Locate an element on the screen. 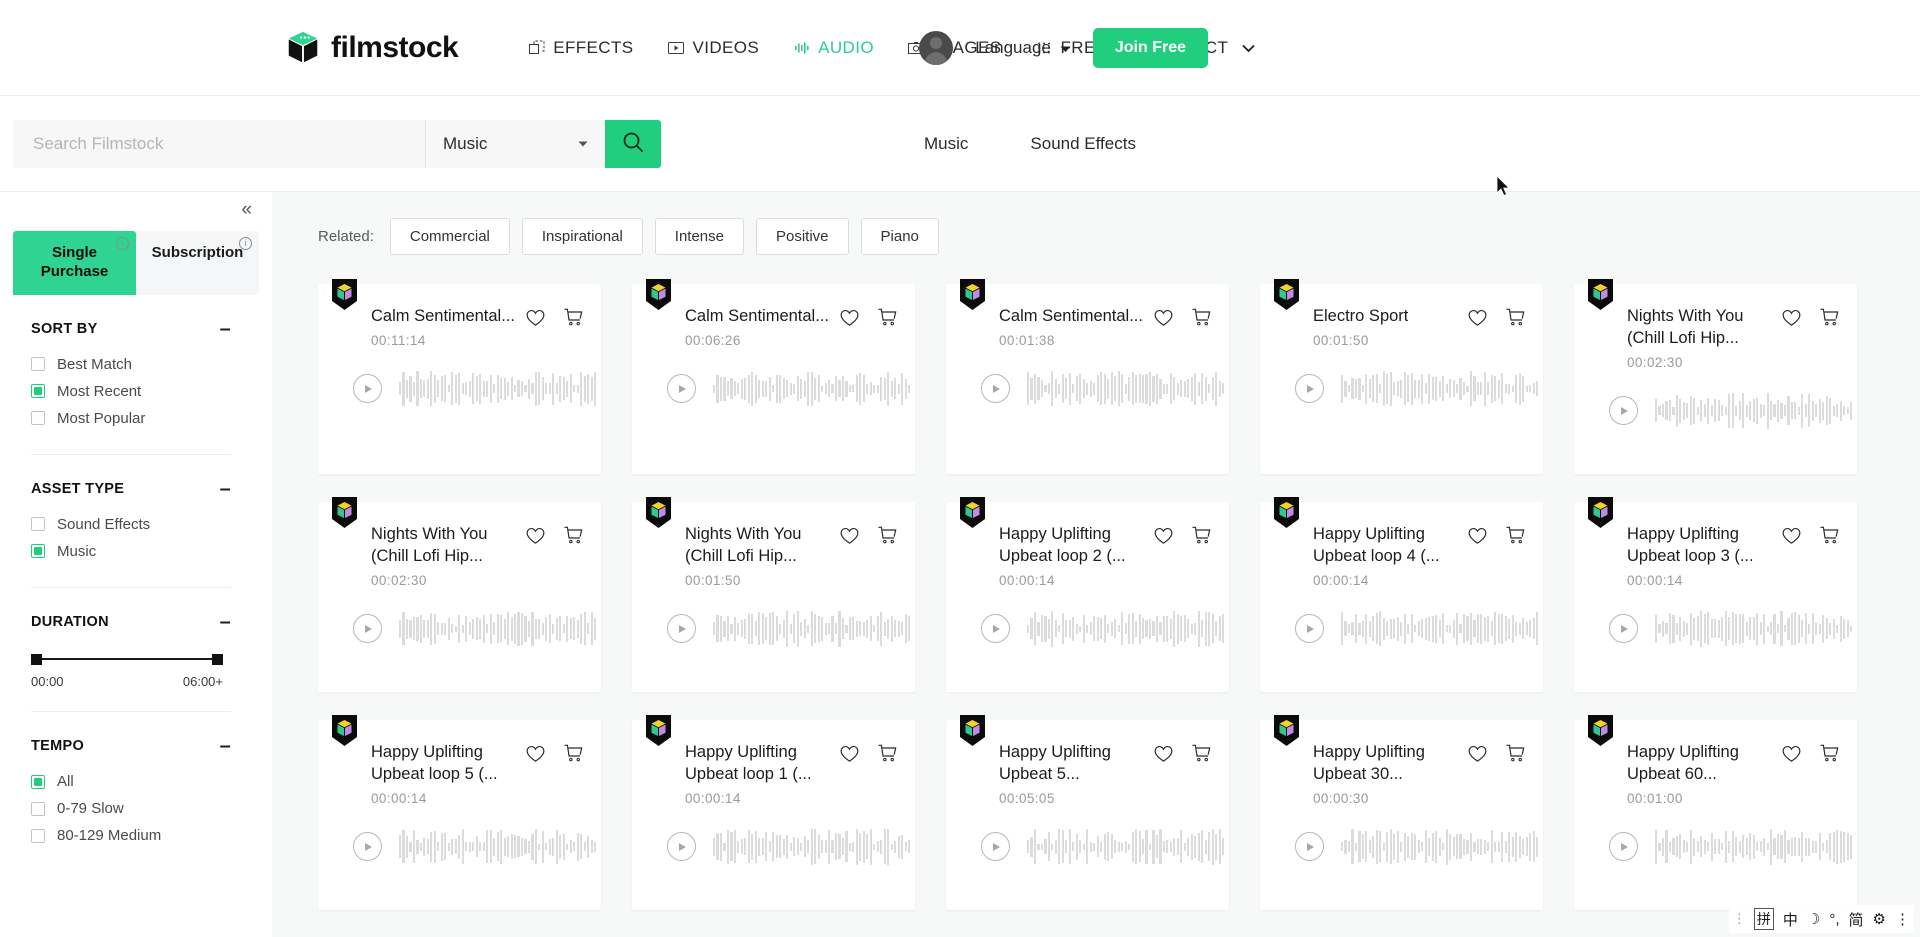  subtab-music: Music is located at coordinates (946, 144).